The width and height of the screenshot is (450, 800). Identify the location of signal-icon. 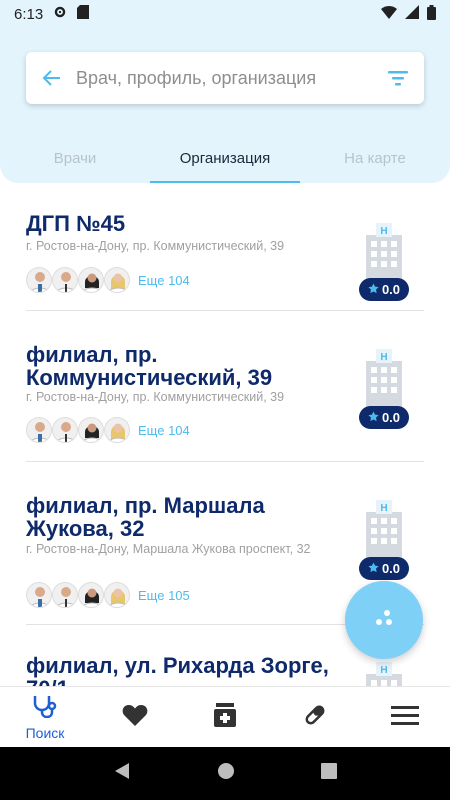
(412, 14).